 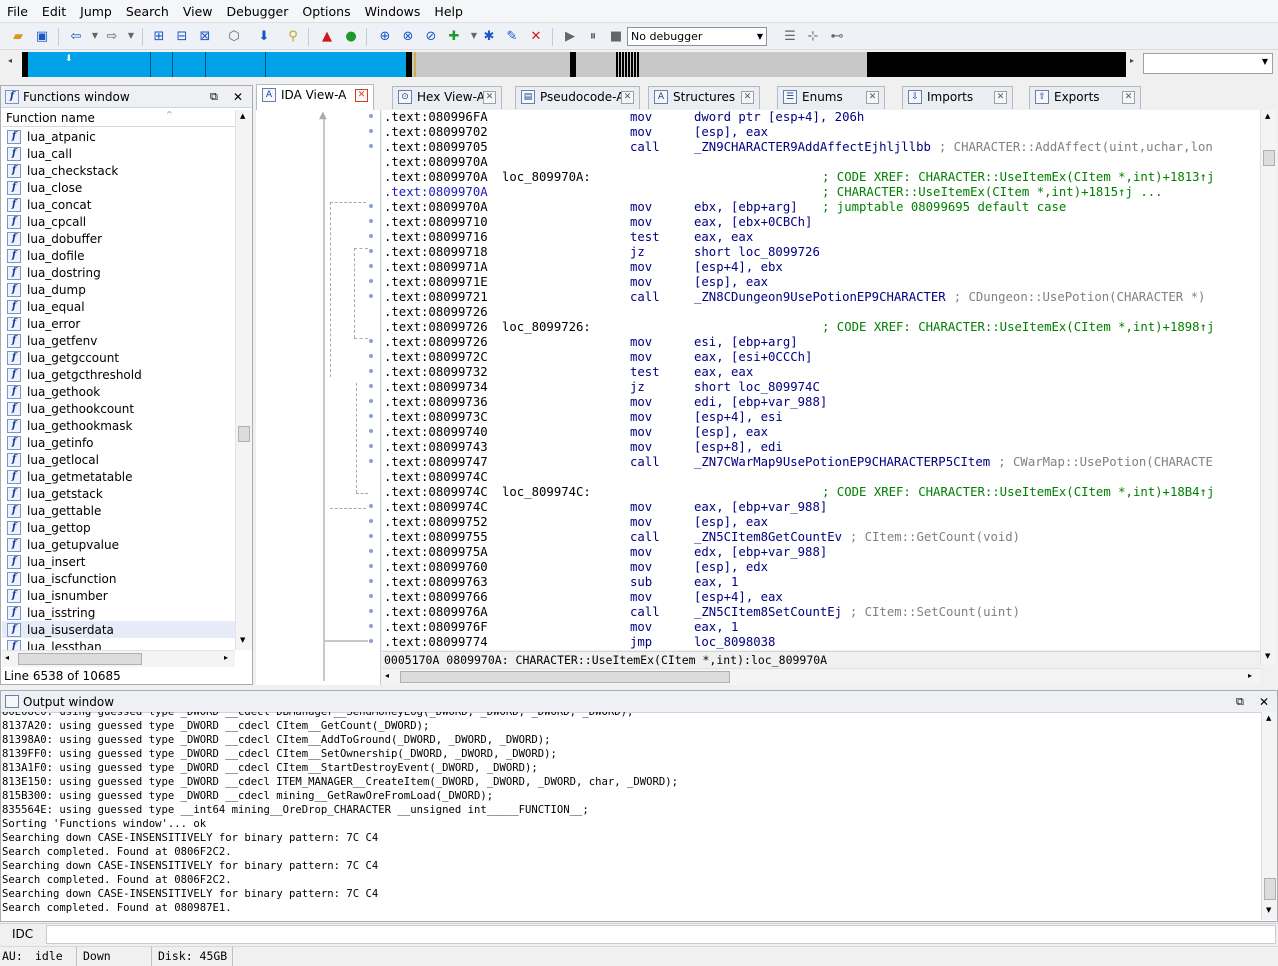 I want to click on add-item-icon: ✚, so click(x=454, y=36).